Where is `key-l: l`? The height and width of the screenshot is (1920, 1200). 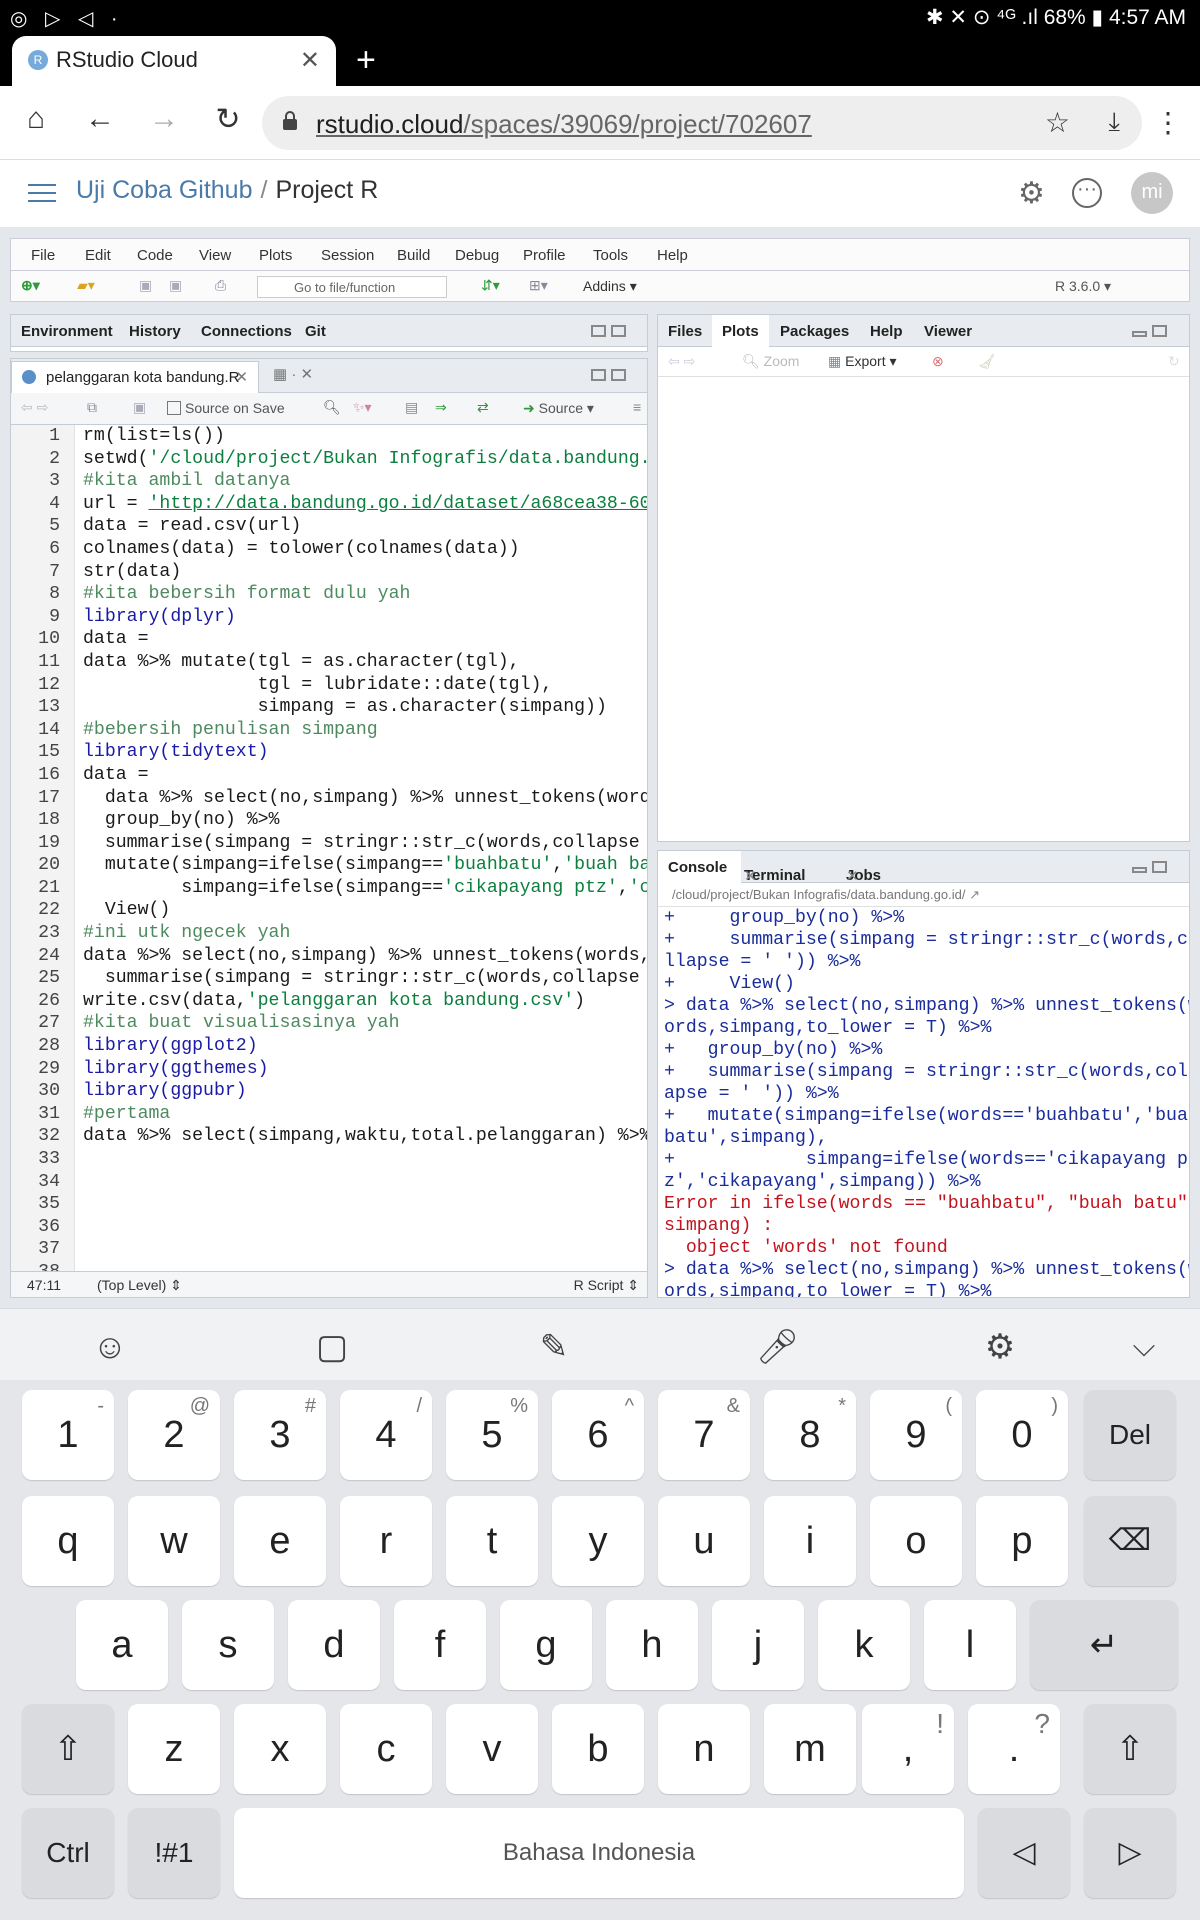 key-l: l is located at coordinates (970, 1645).